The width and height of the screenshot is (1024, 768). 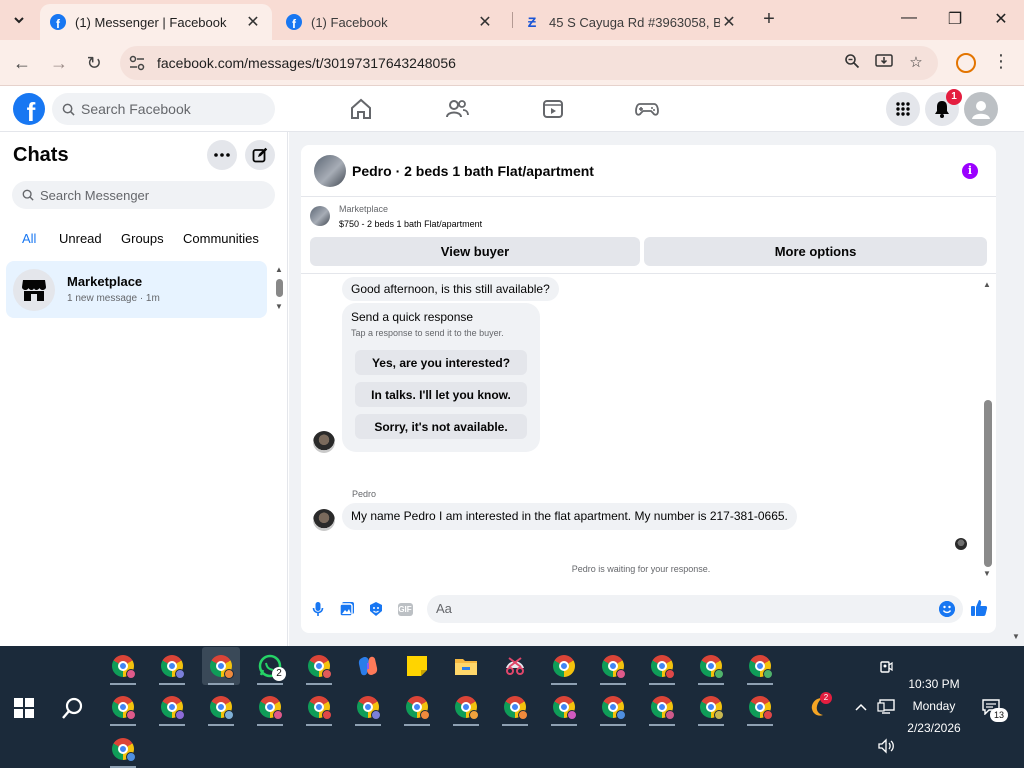 What do you see at coordinates (410, 224) in the screenshot?
I see `listing-summary: $750 - 2 beds 1 bath Flat/apartment` at bounding box center [410, 224].